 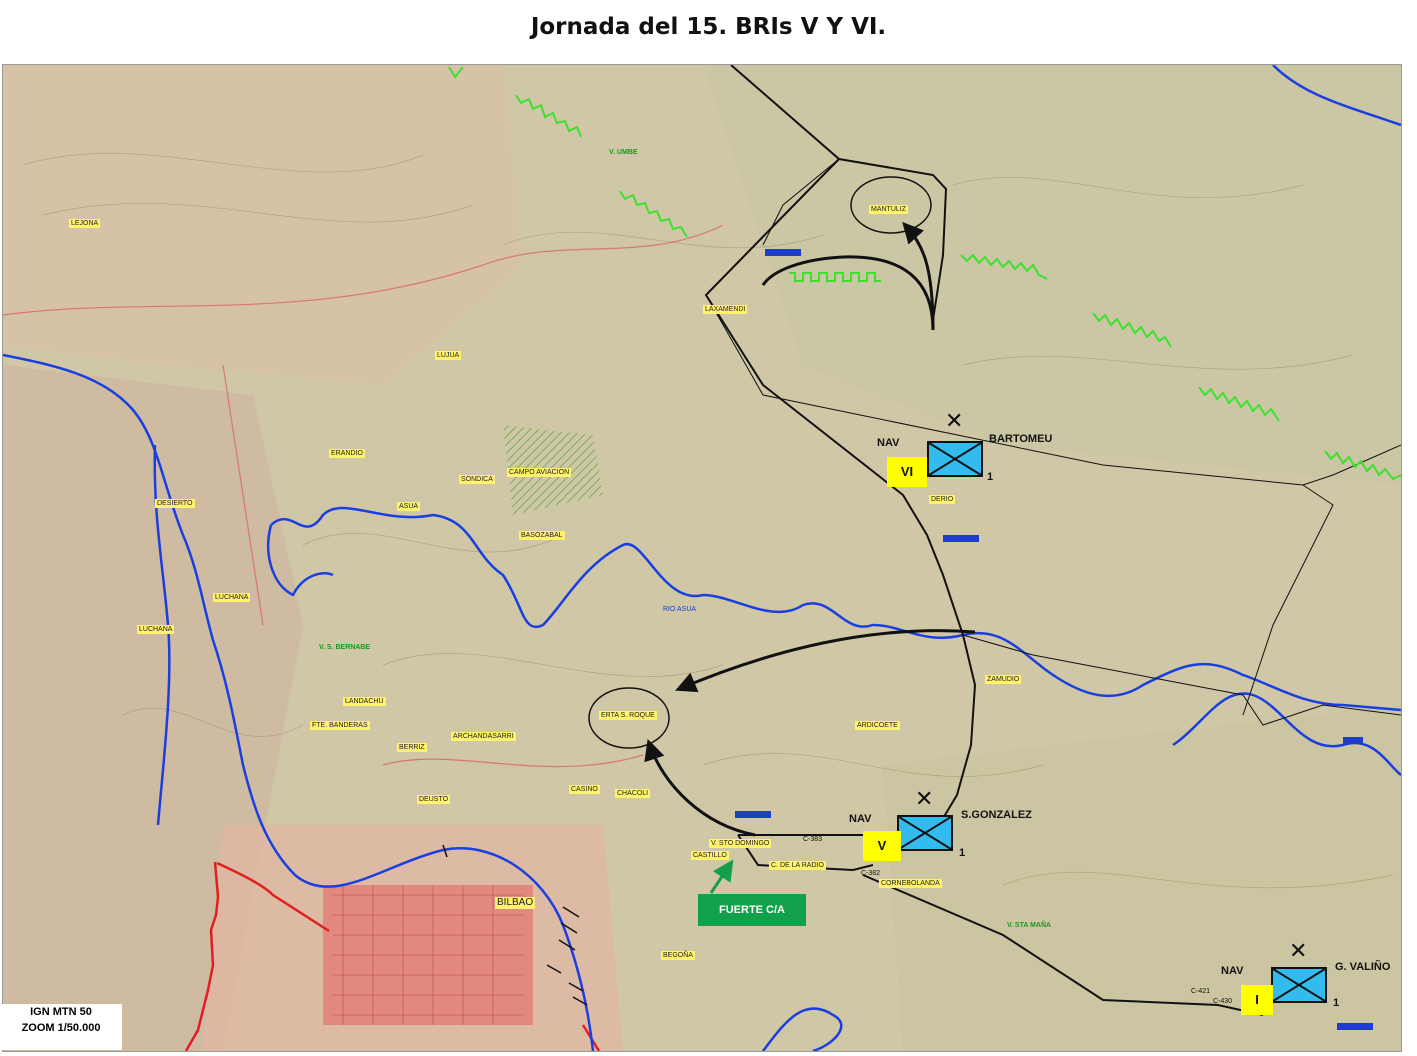 What do you see at coordinates (752, 910) in the screenshot?
I see `fuerte-callout: FUERTE C/A` at bounding box center [752, 910].